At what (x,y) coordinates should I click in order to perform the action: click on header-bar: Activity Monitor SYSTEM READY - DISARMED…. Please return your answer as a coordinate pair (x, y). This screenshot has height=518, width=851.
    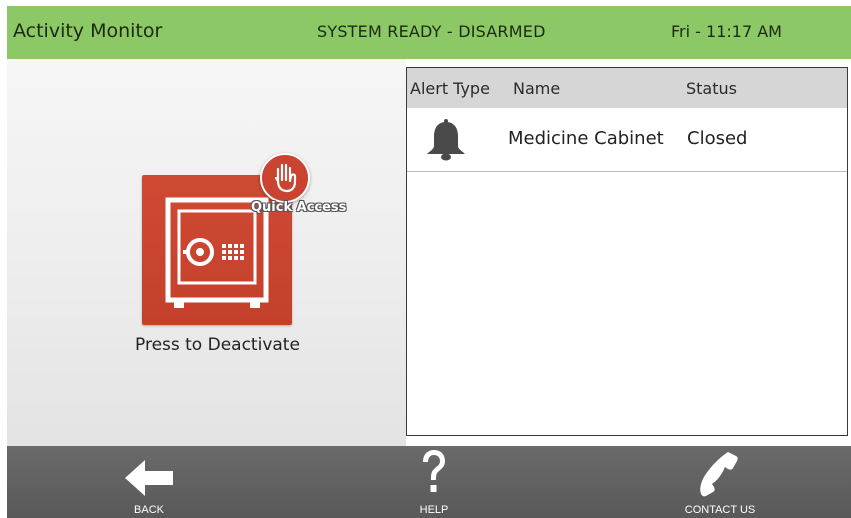
    Looking at the image, I should click on (429, 32).